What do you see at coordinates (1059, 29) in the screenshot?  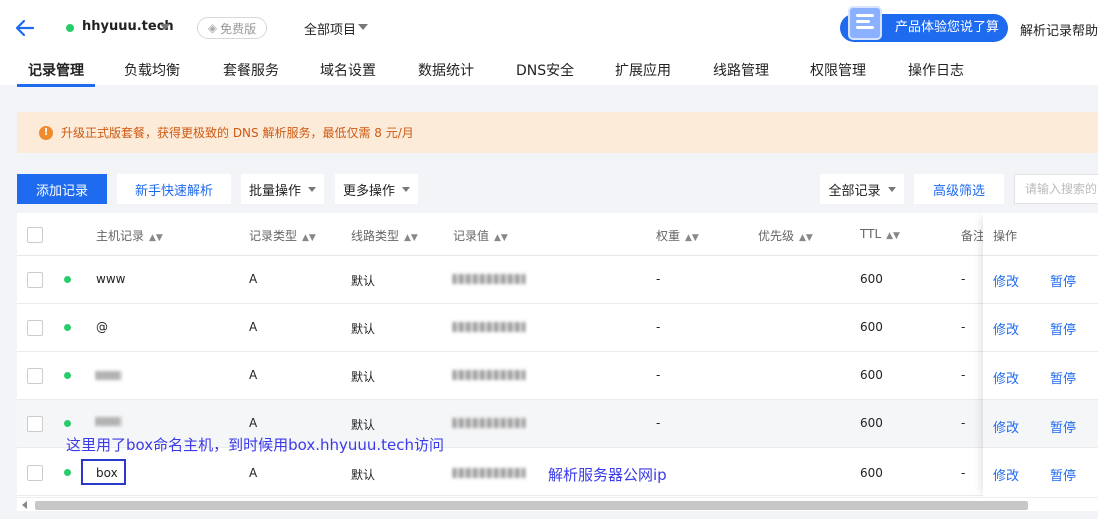 I see `help-guide-link: 解析记录帮助指南` at bounding box center [1059, 29].